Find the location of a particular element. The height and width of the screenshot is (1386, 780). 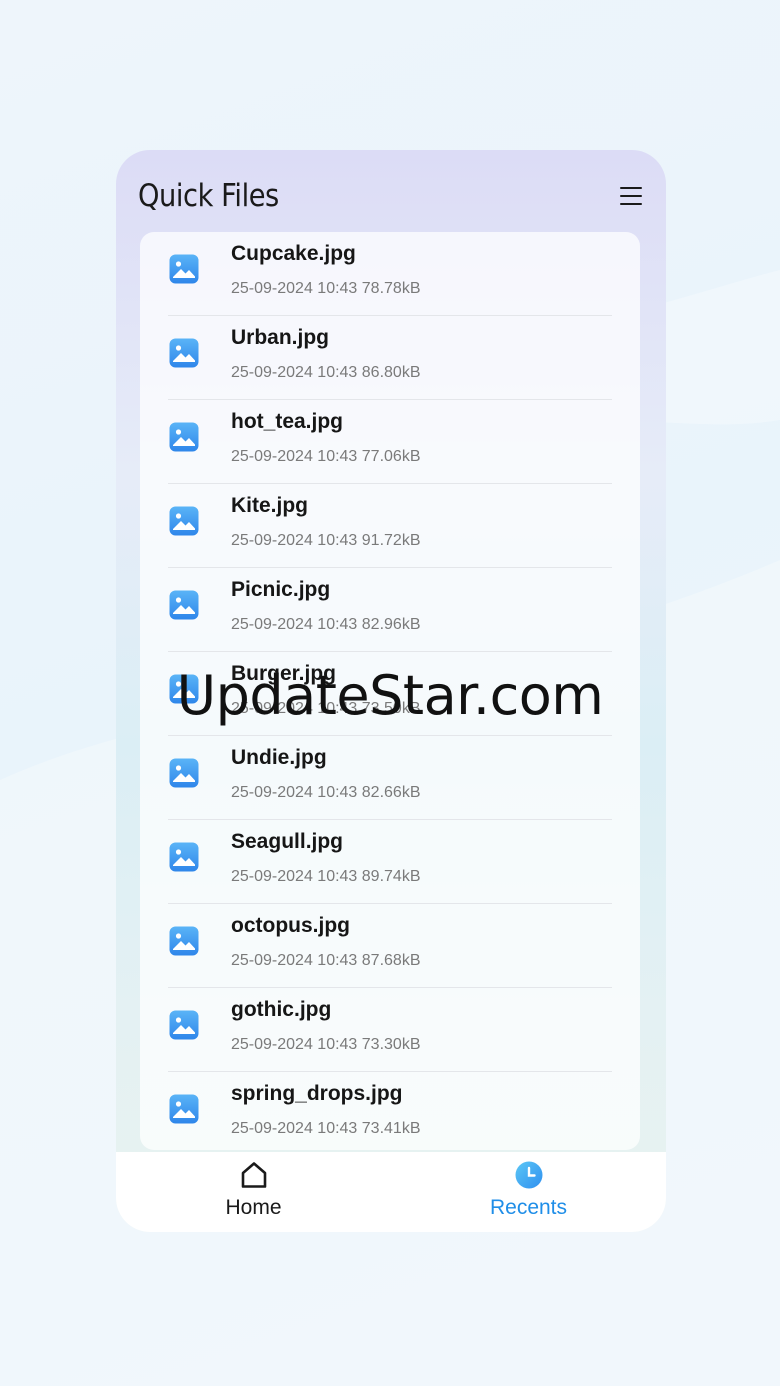

nav-home-label: Home is located at coordinates (253, 1207).